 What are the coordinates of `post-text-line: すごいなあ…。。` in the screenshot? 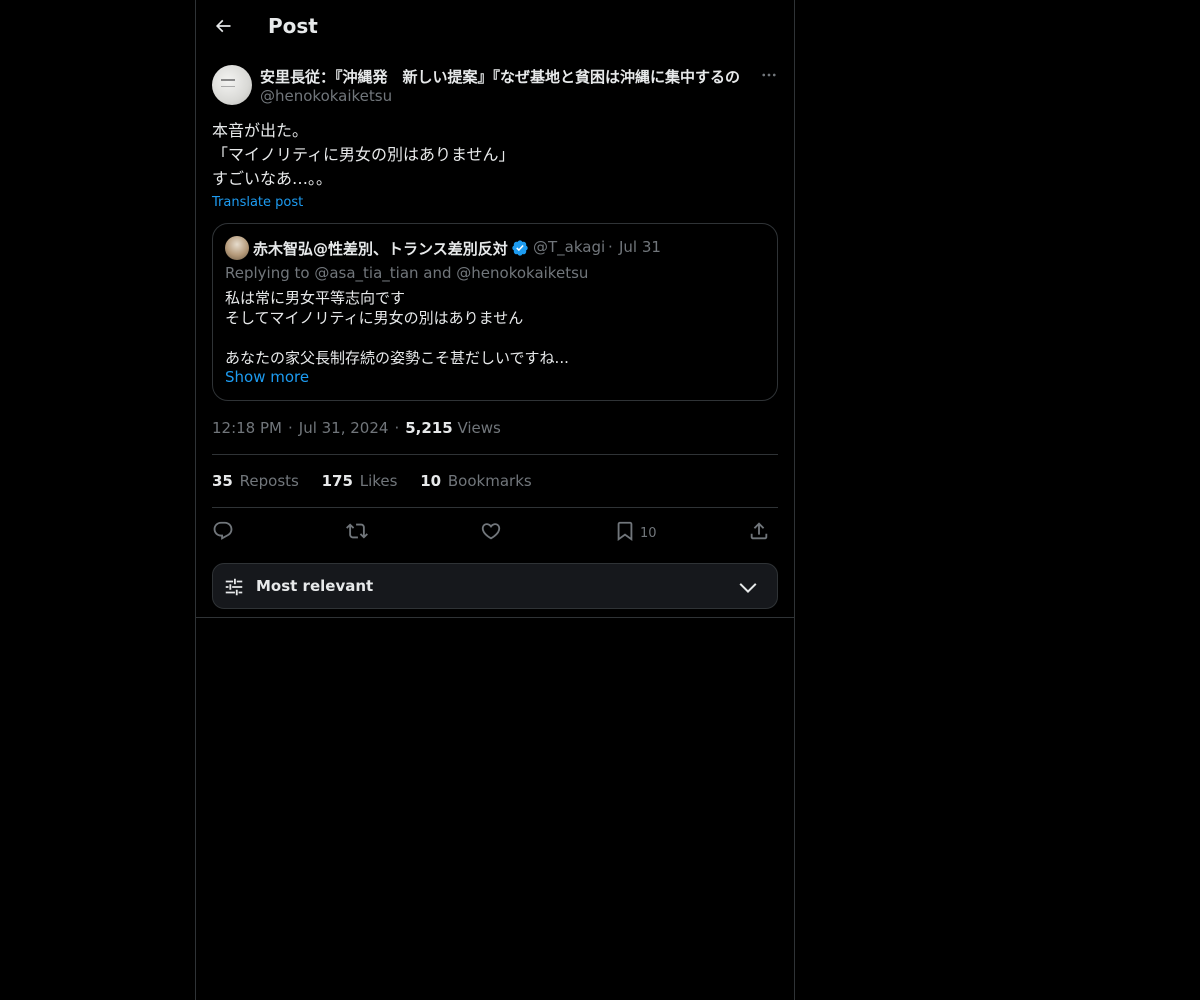 It's located at (272, 178).